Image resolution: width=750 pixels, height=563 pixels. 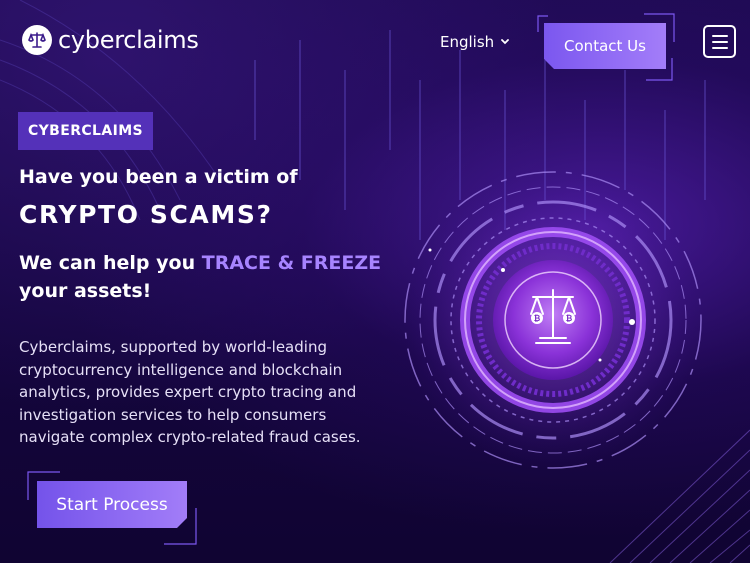 What do you see at coordinates (158, 177) in the screenshot?
I see `hero-question: Have you been a victim of` at bounding box center [158, 177].